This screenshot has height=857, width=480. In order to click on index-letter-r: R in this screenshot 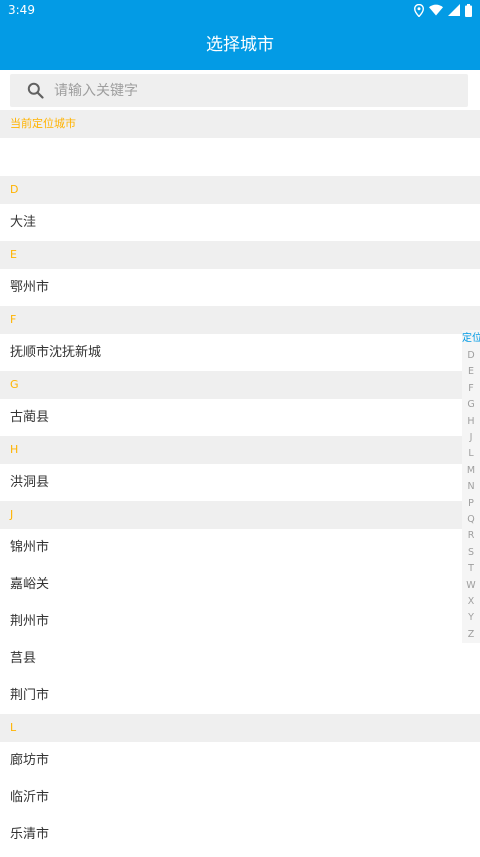, I will do `click(471, 536)`.